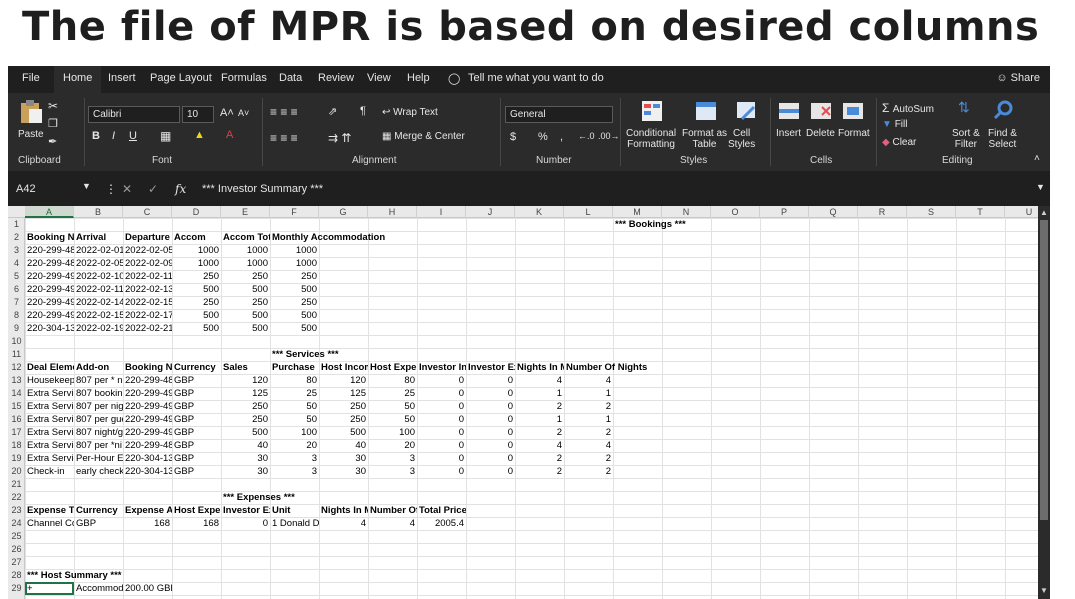 This screenshot has width=1075, height=599. I want to click on header-cell: Booking No, so click(147, 367).